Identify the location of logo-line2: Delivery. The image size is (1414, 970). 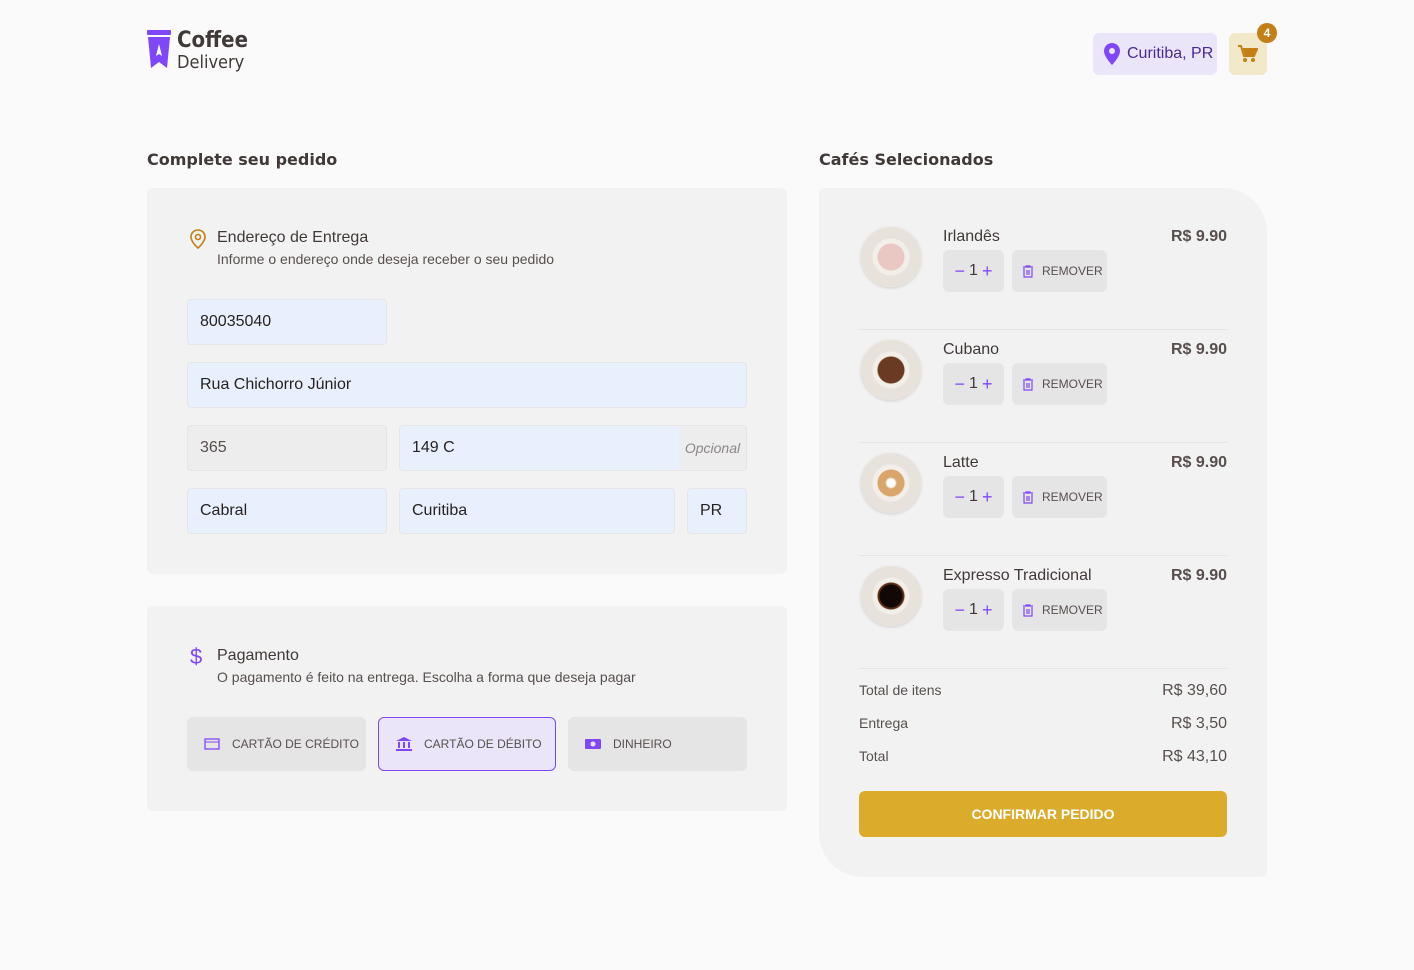
(211, 62).